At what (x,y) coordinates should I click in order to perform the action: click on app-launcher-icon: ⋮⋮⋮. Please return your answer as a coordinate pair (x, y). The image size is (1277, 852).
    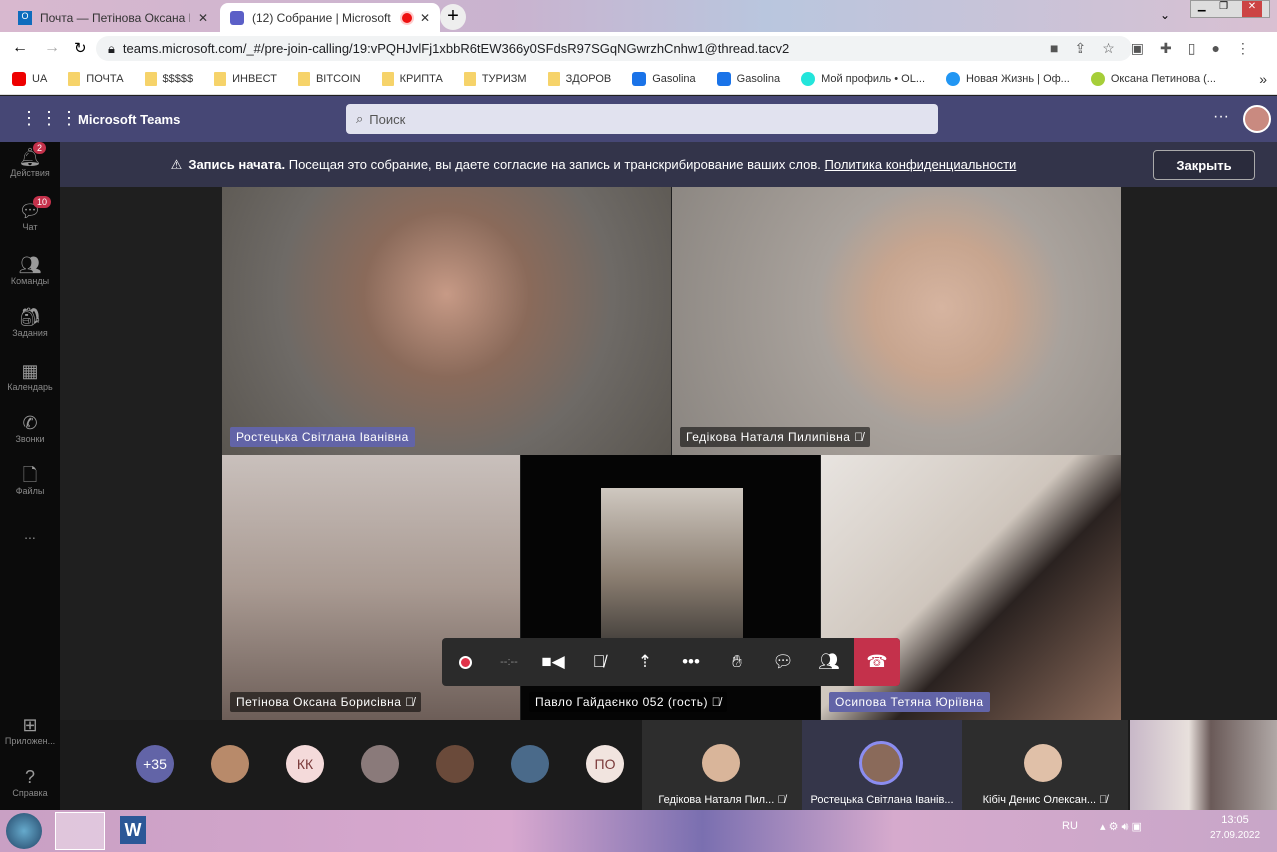
    Looking at the image, I should click on (50, 118).